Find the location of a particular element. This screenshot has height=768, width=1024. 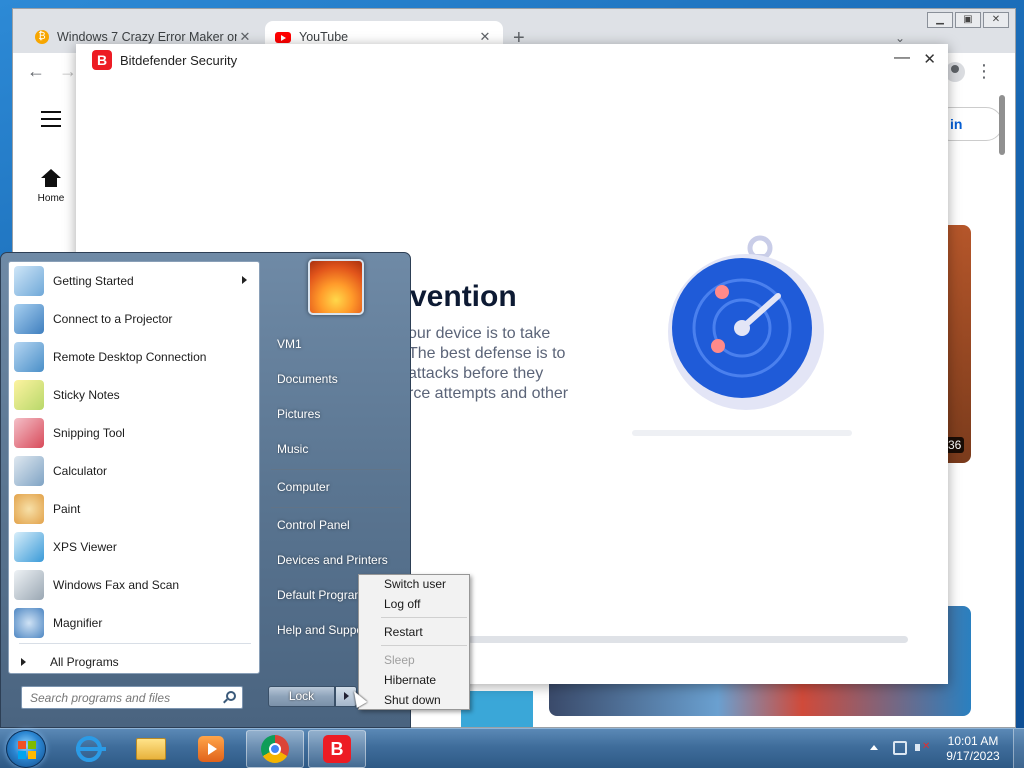

program-label: Sticky Notes is located at coordinates (86, 395).